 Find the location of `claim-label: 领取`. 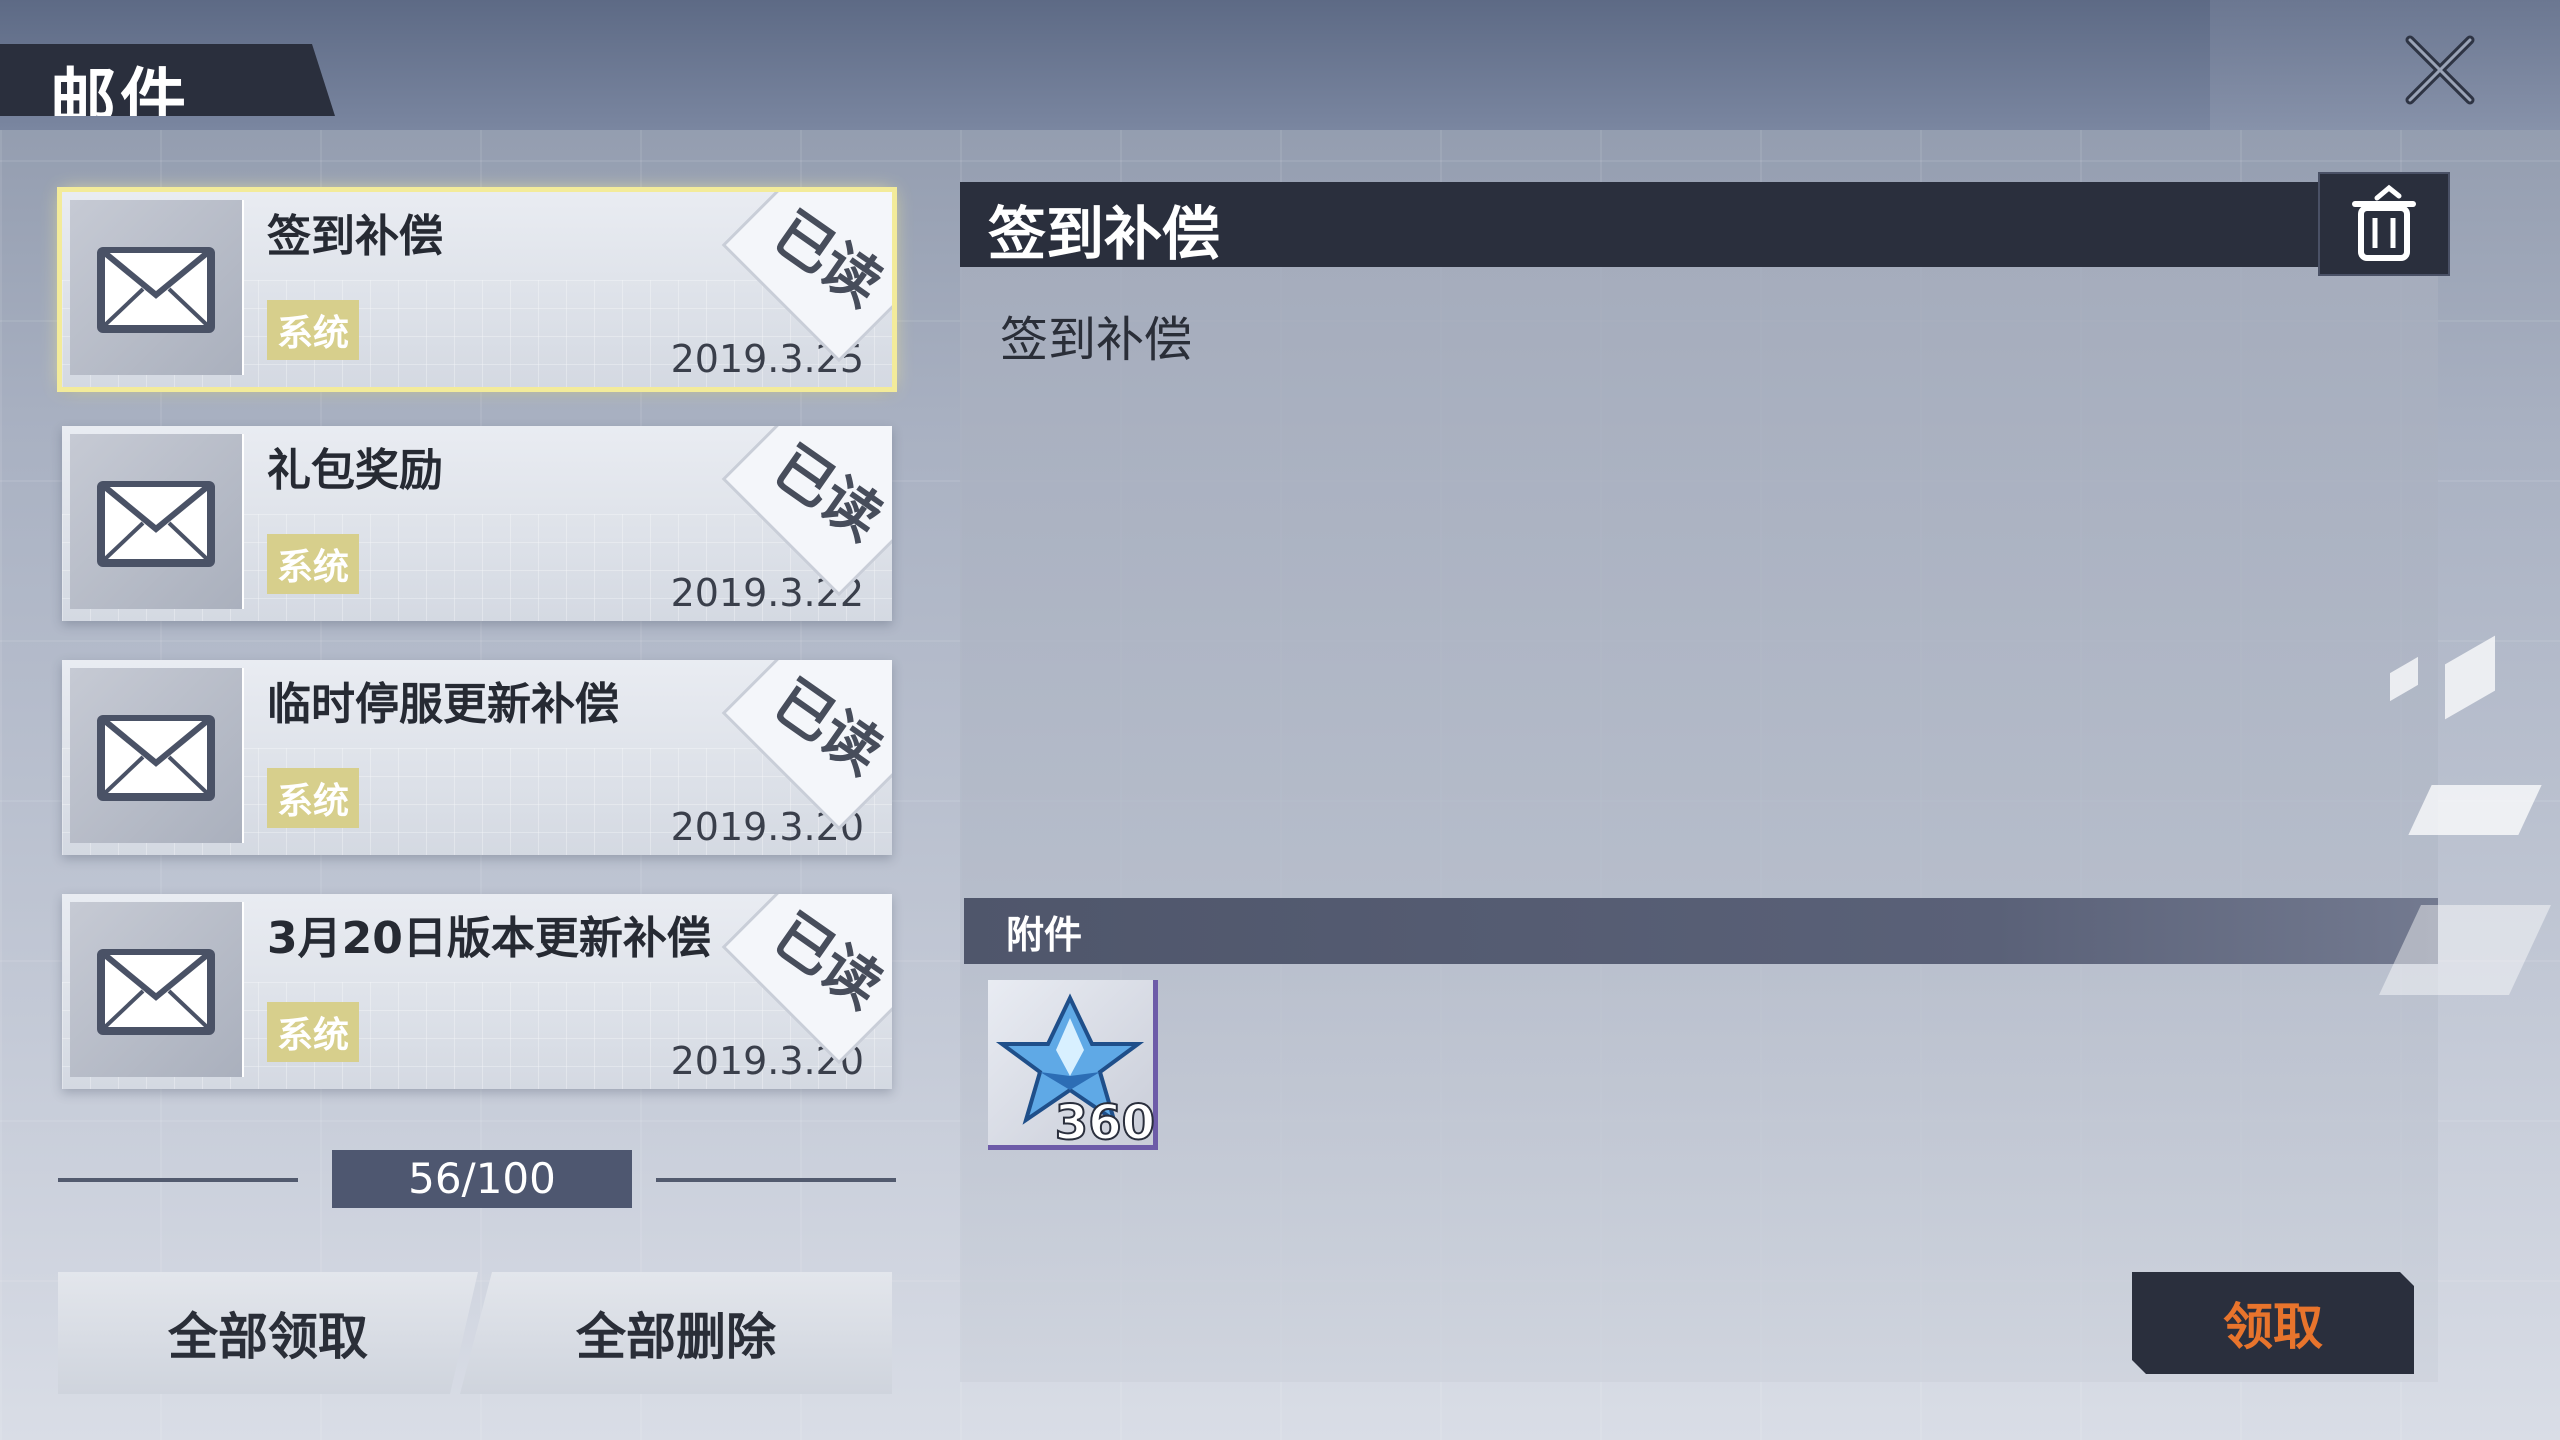

claim-label: 领取 is located at coordinates (2273, 1327).